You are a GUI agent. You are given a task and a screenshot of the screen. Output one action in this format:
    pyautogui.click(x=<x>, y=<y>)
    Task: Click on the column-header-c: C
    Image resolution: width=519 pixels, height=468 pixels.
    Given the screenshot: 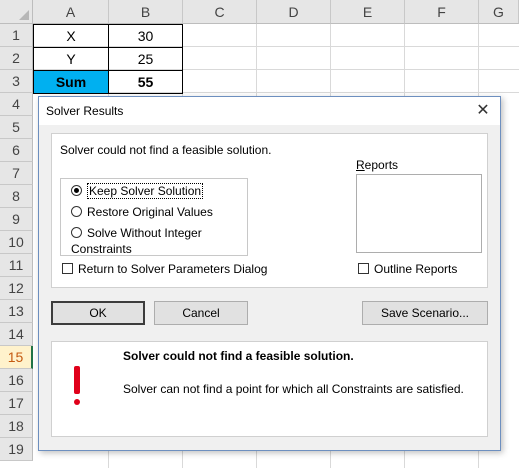 What is the action you would take?
    pyautogui.click(x=220, y=12)
    